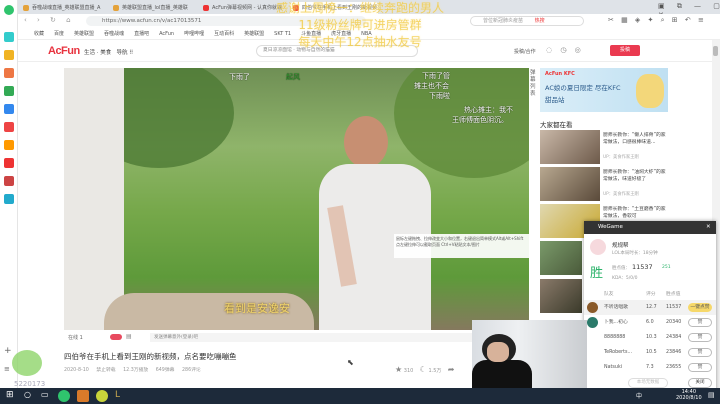 This screenshot has width=720, height=404. What do you see at coordinates (27, 394) in the screenshot?
I see `cortana-icon: ○` at bounding box center [27, 394].